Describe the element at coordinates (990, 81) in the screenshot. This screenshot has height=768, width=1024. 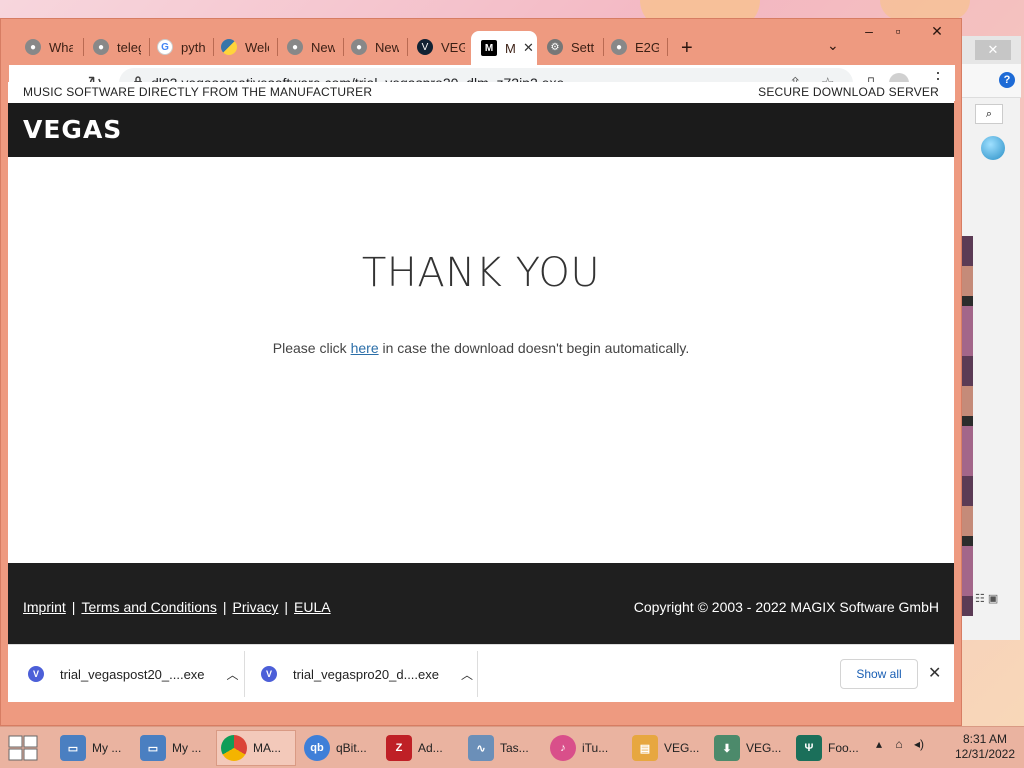
I see `background-window-toolbar: ?` at that location.